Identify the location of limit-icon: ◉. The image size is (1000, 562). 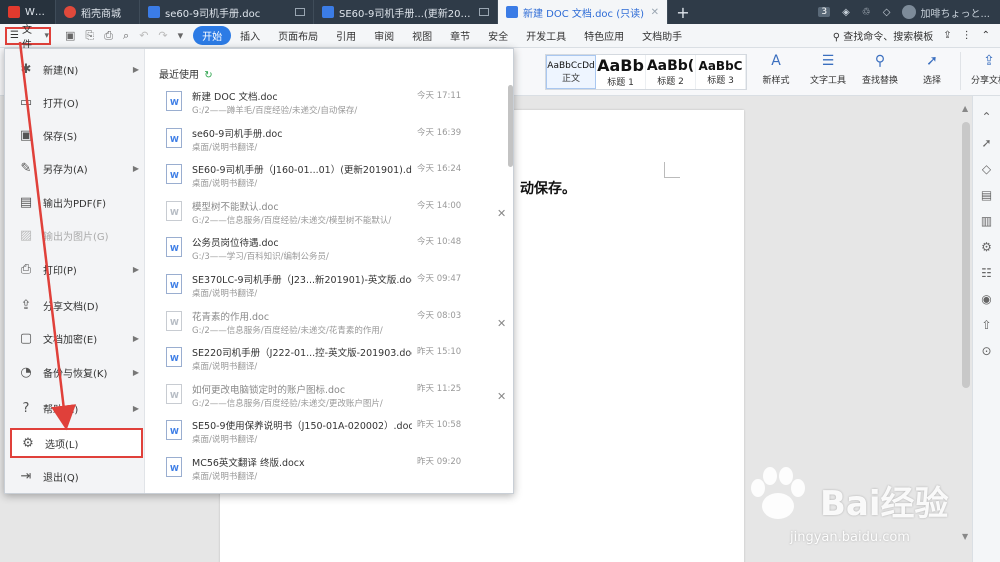
(986, 299).